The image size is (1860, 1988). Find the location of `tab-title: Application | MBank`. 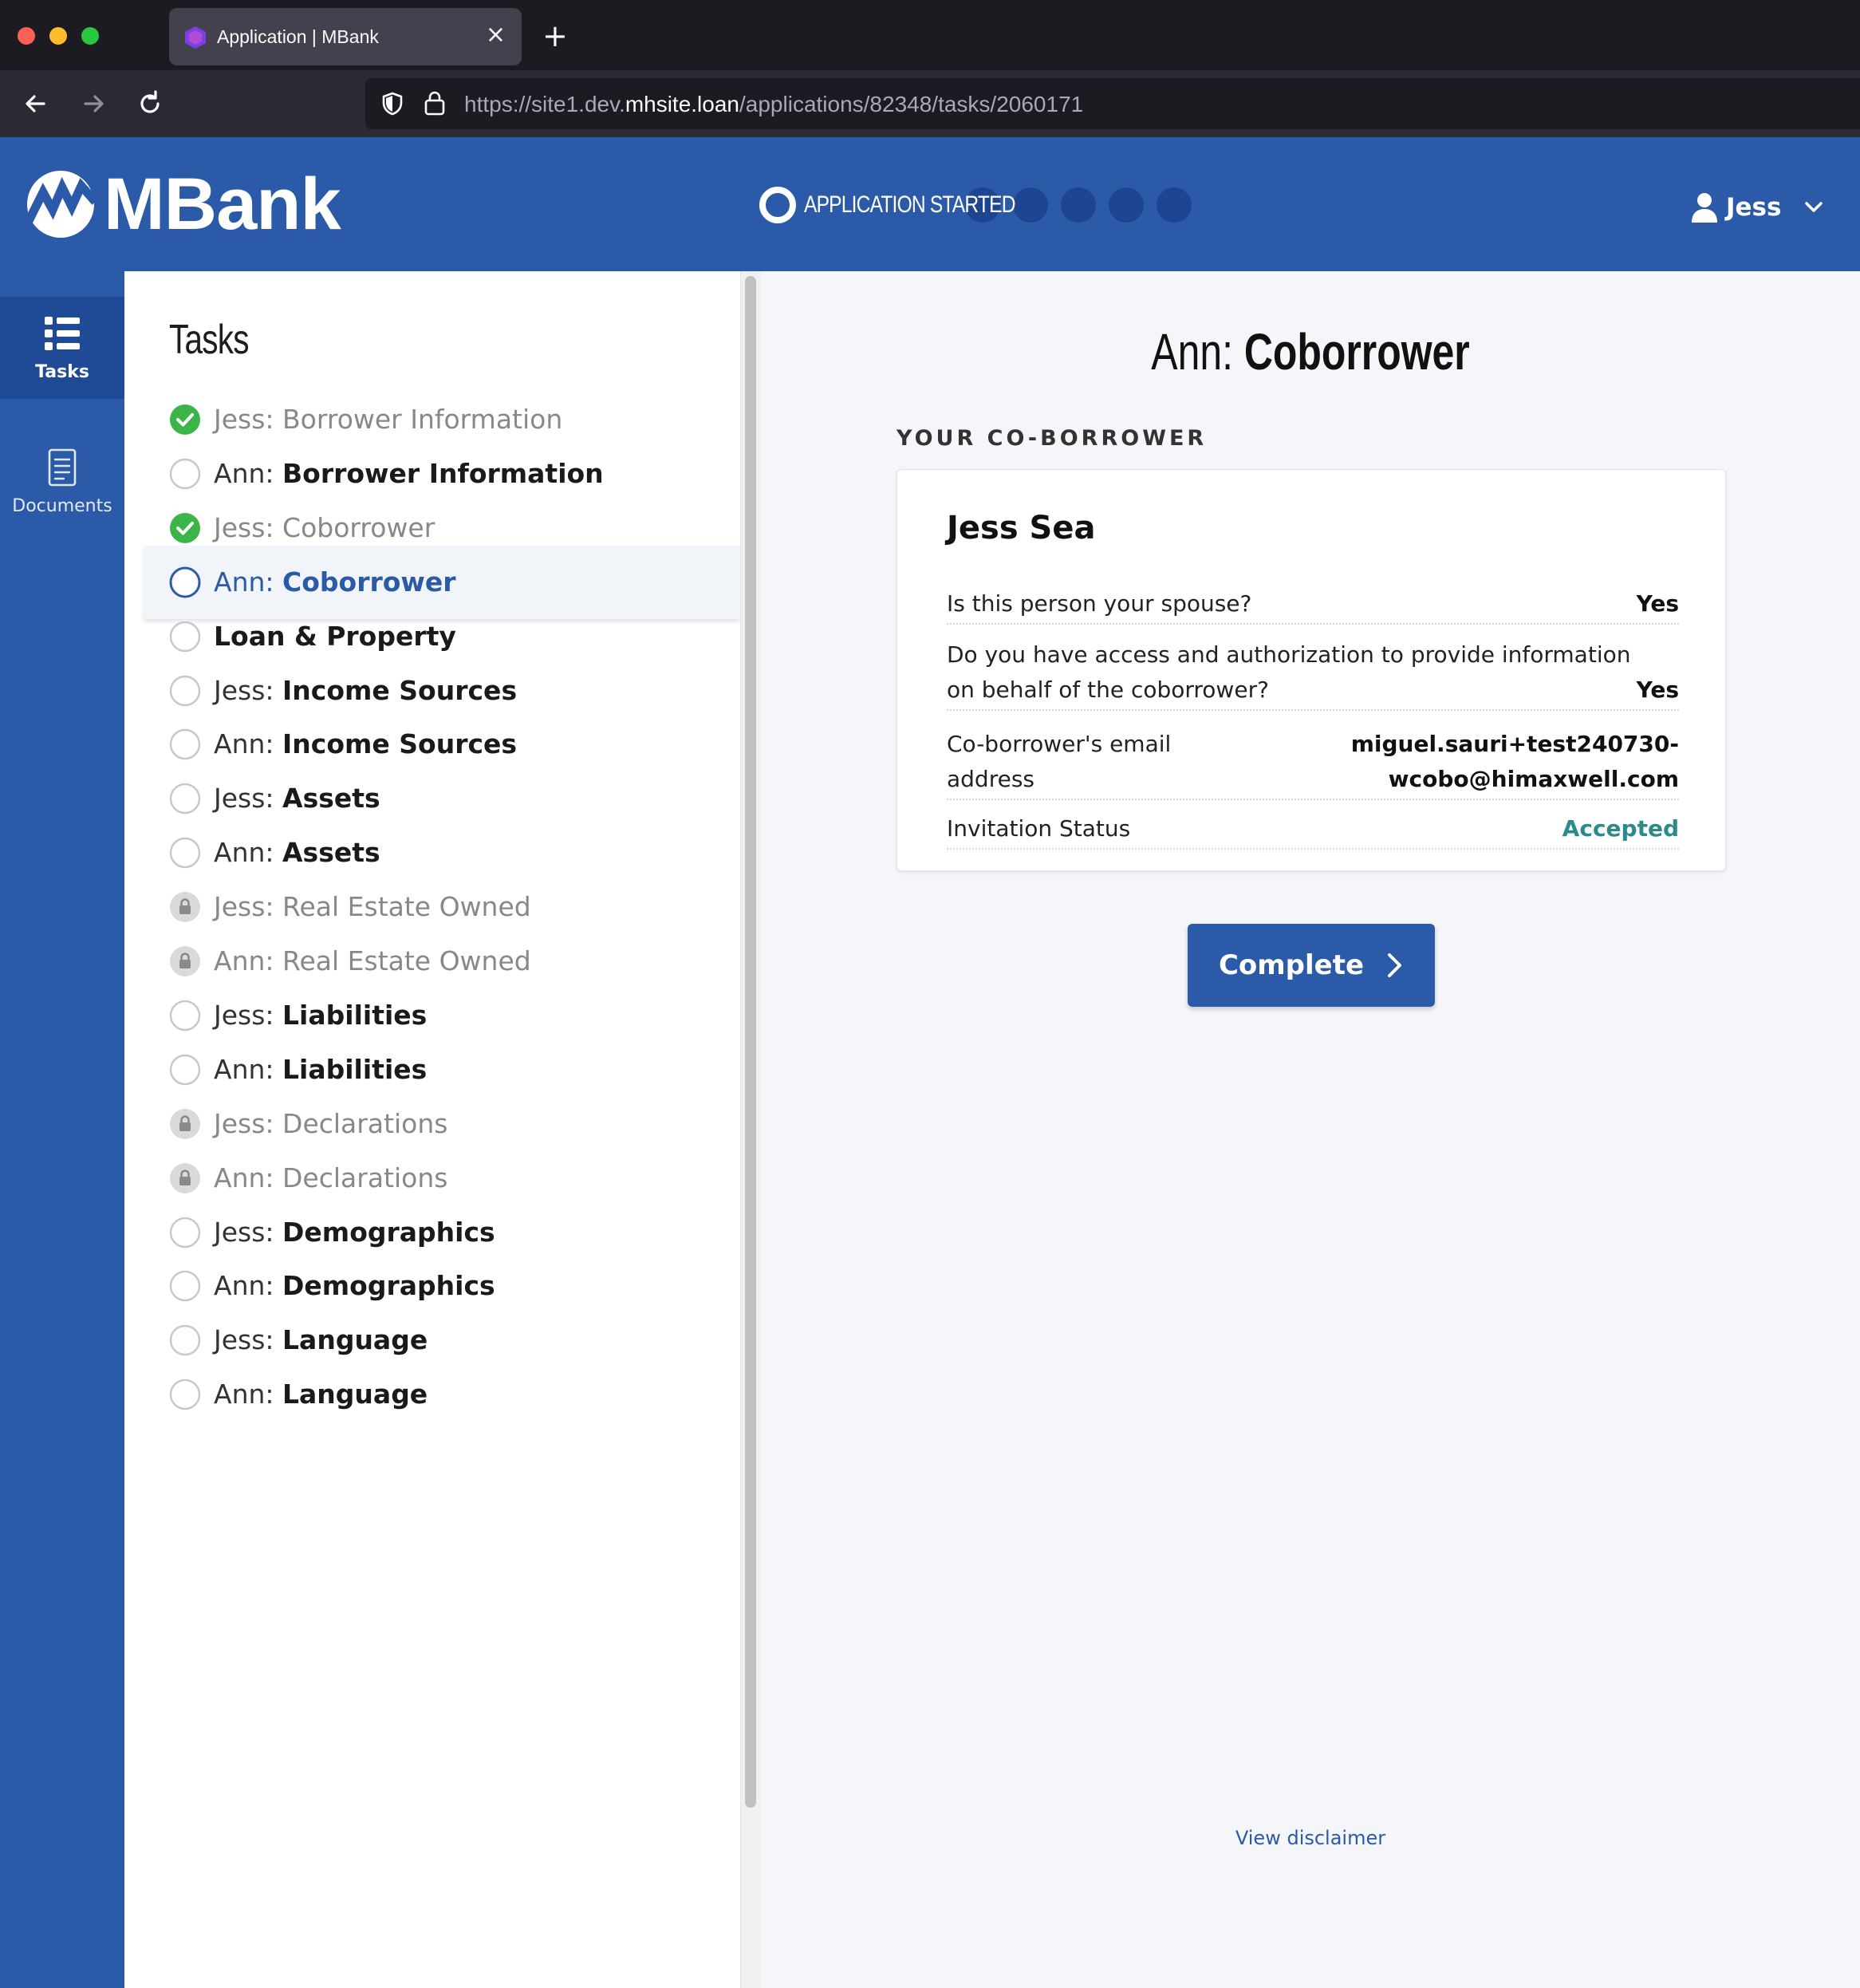

tab-title: Application | MBank is located at coordinates (298, 36).